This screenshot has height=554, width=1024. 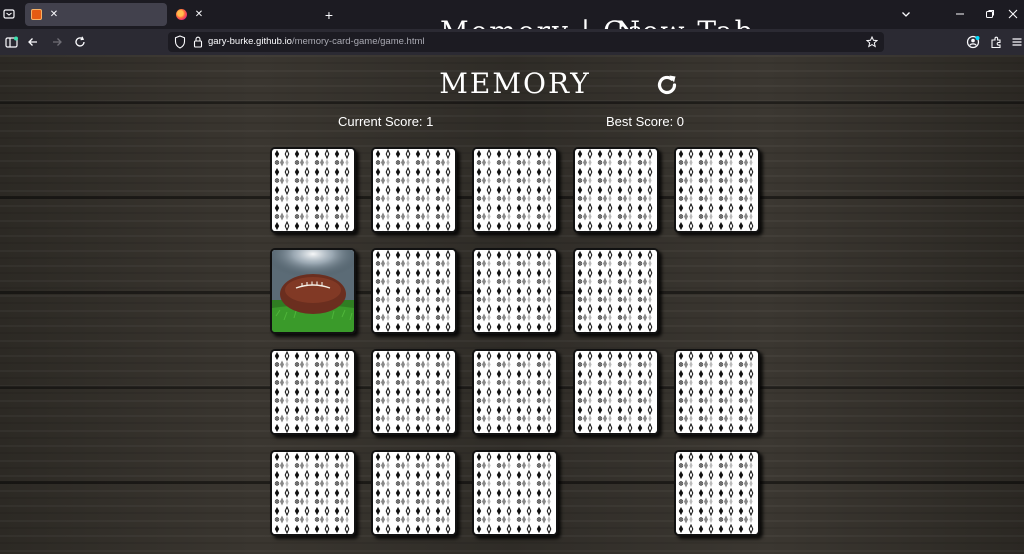 What do you see at coordinates (358, 41) in the screenshot?
I see `url-path: /memory-card-game/game.html` at bounding box center [358, 41].